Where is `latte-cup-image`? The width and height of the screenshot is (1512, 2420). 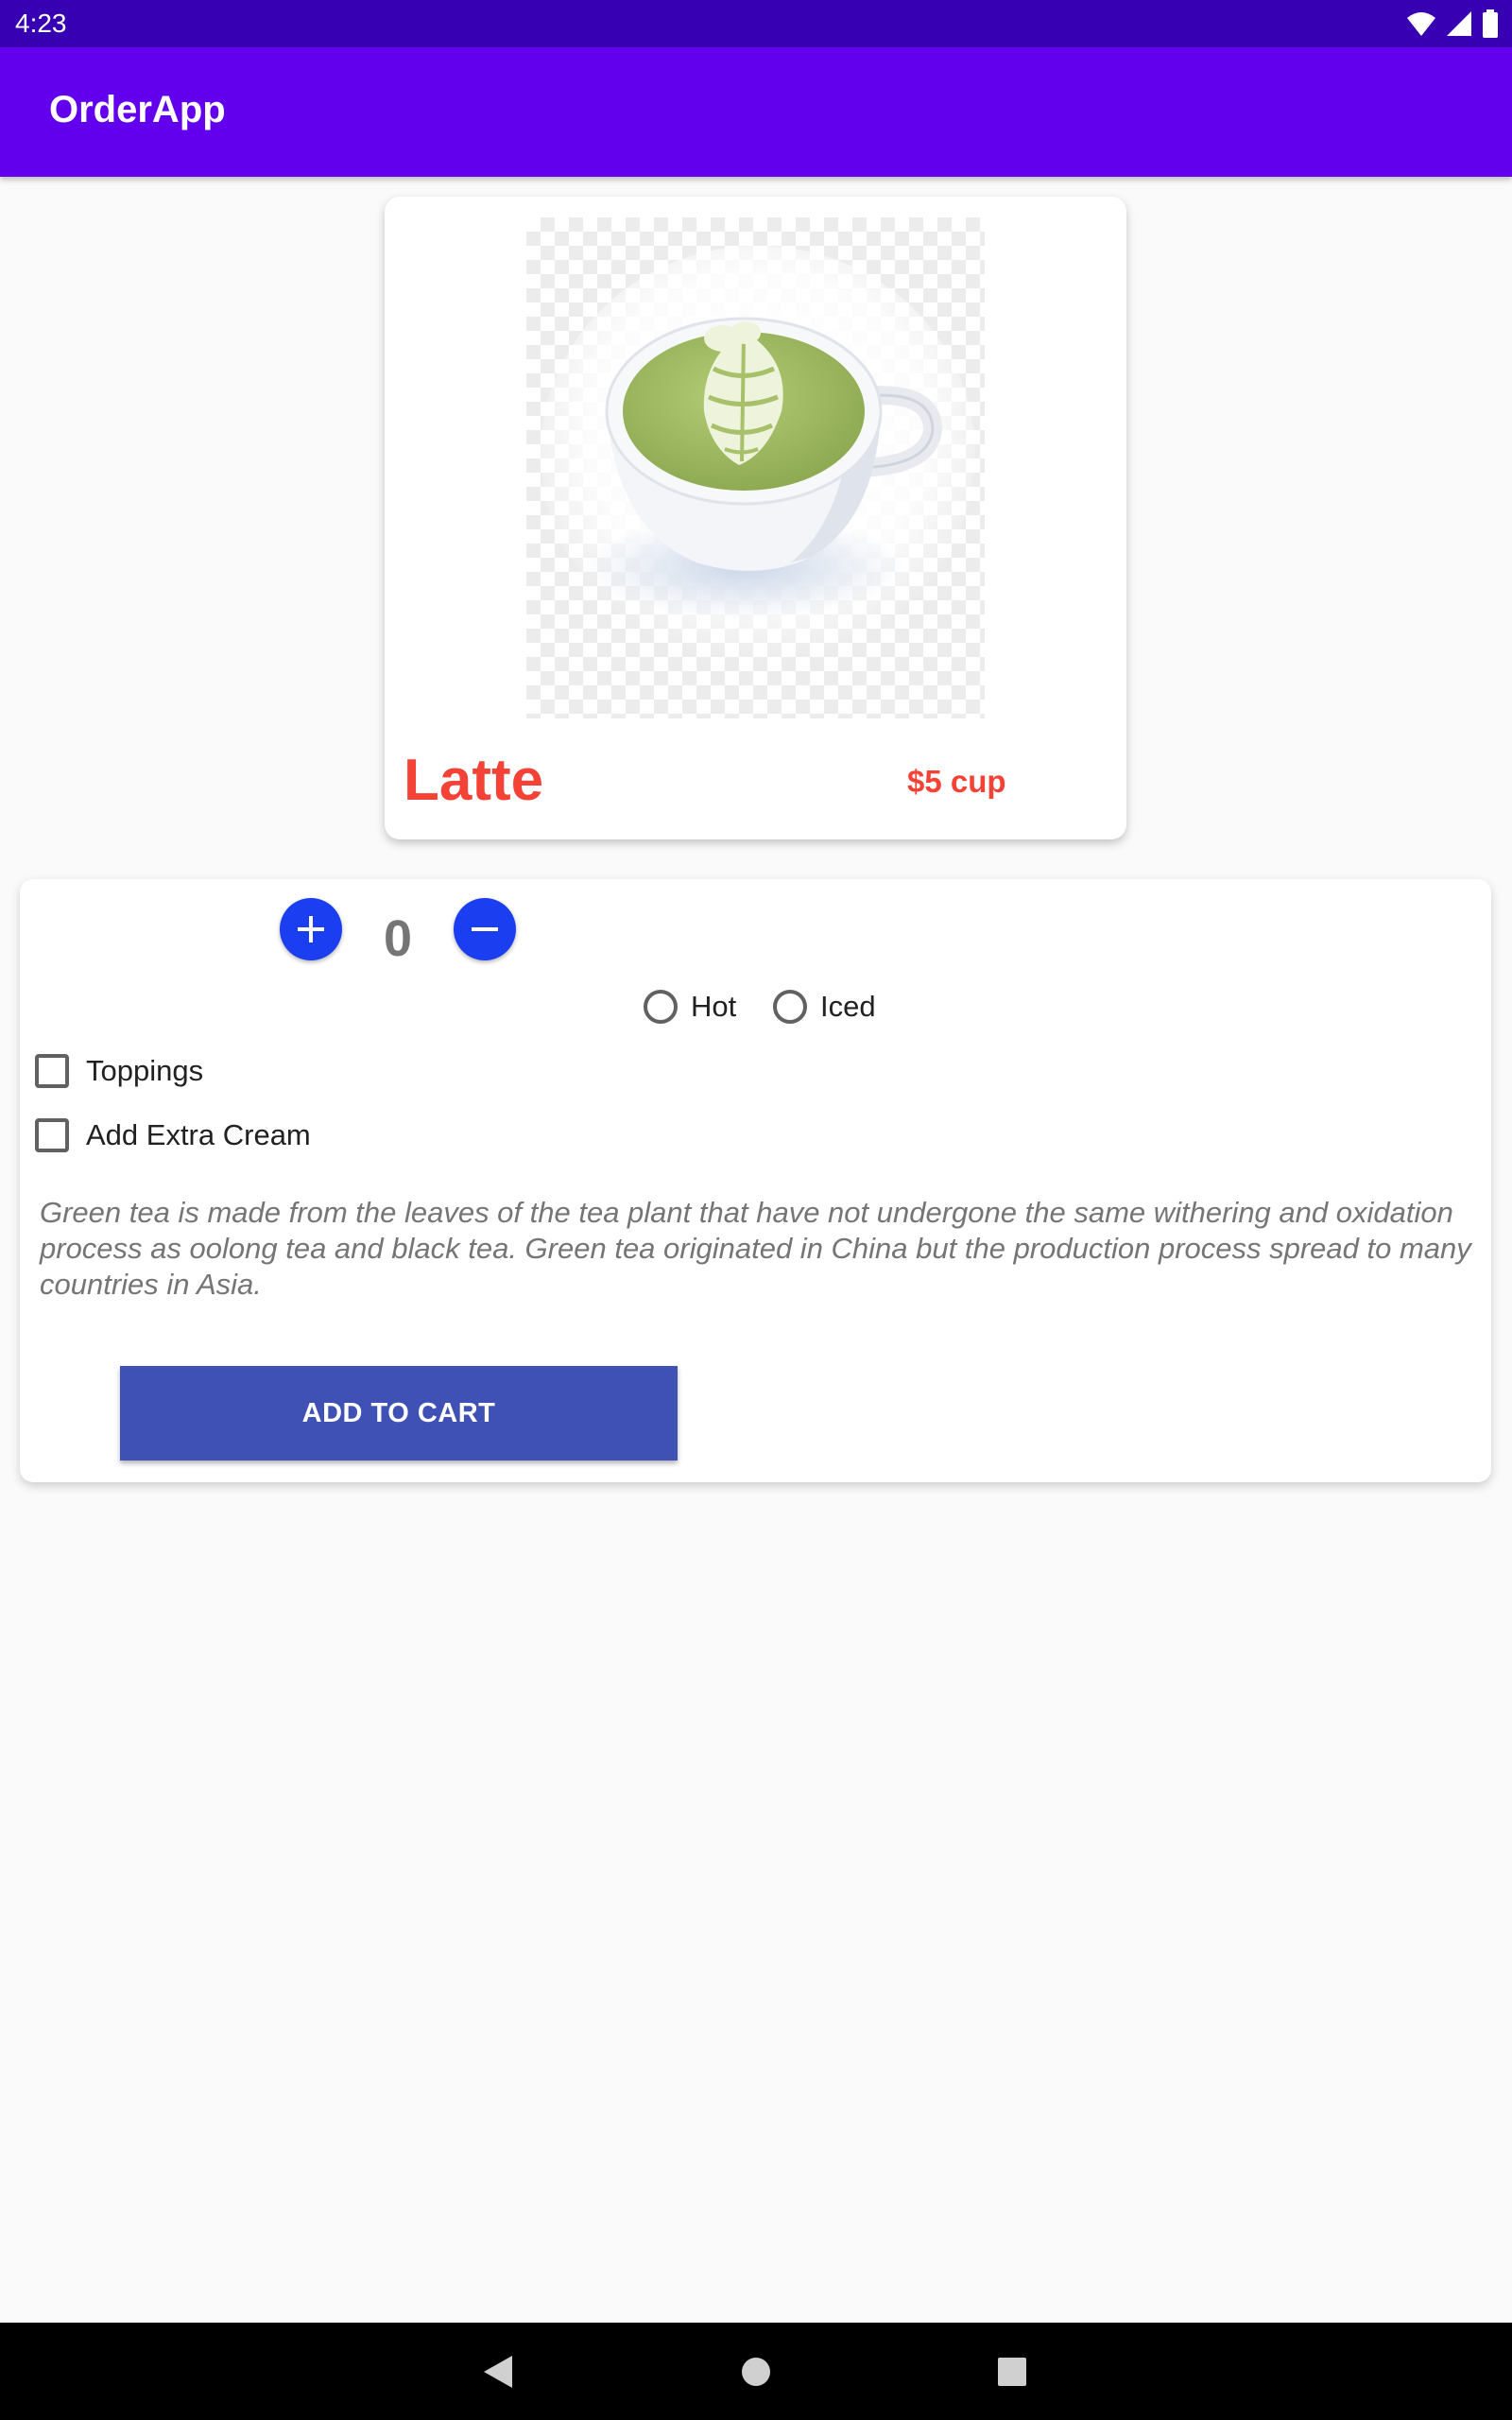
latte-cup-image is located at coordinates (755, 467).